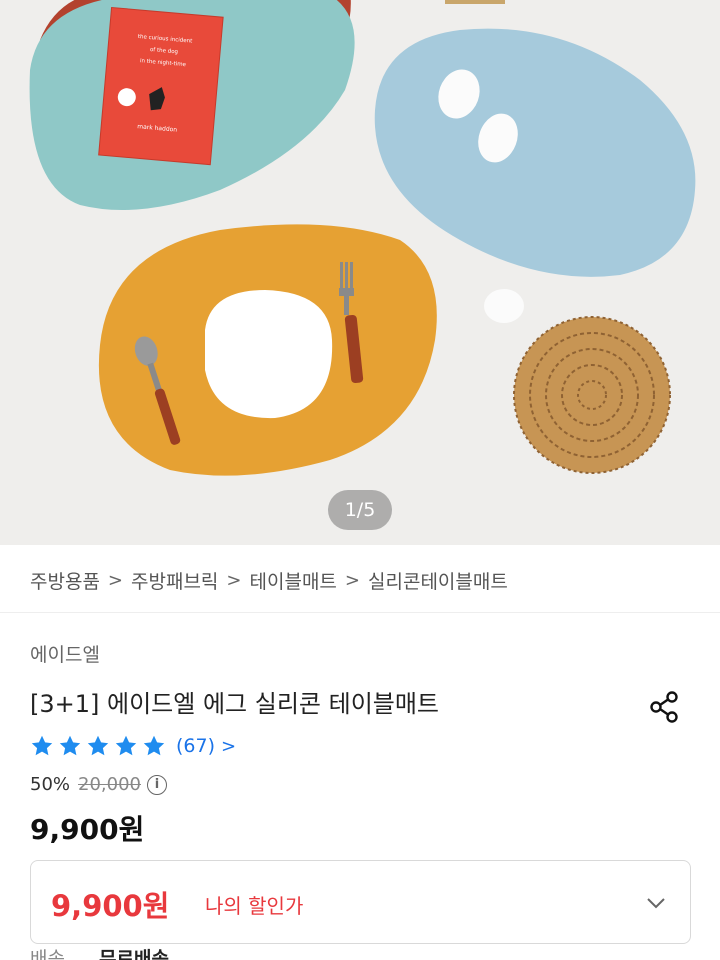 The image size is (720, 960). What do you see at coordinates (65, 653) in the screenshot?
I see `brand-name: 에이드엘` at bounding box center [65, 653].